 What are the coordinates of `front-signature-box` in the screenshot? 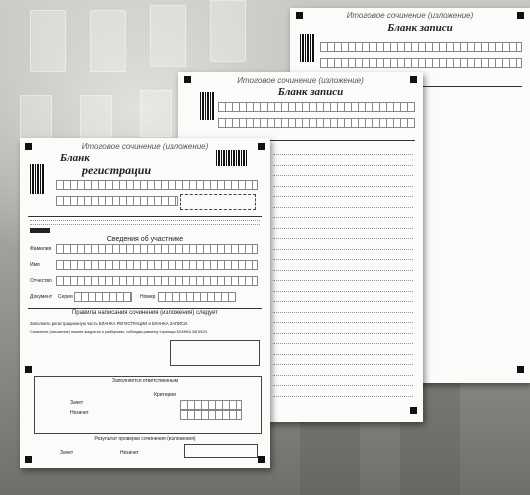 It's located at (218, 202).